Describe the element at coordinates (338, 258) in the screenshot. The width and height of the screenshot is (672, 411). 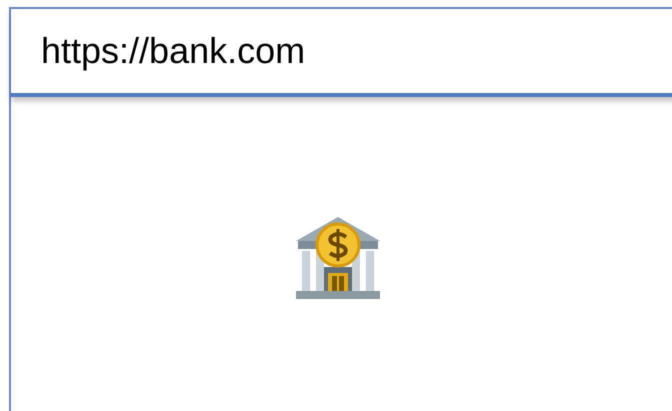
I see `bank-icon` at that location.